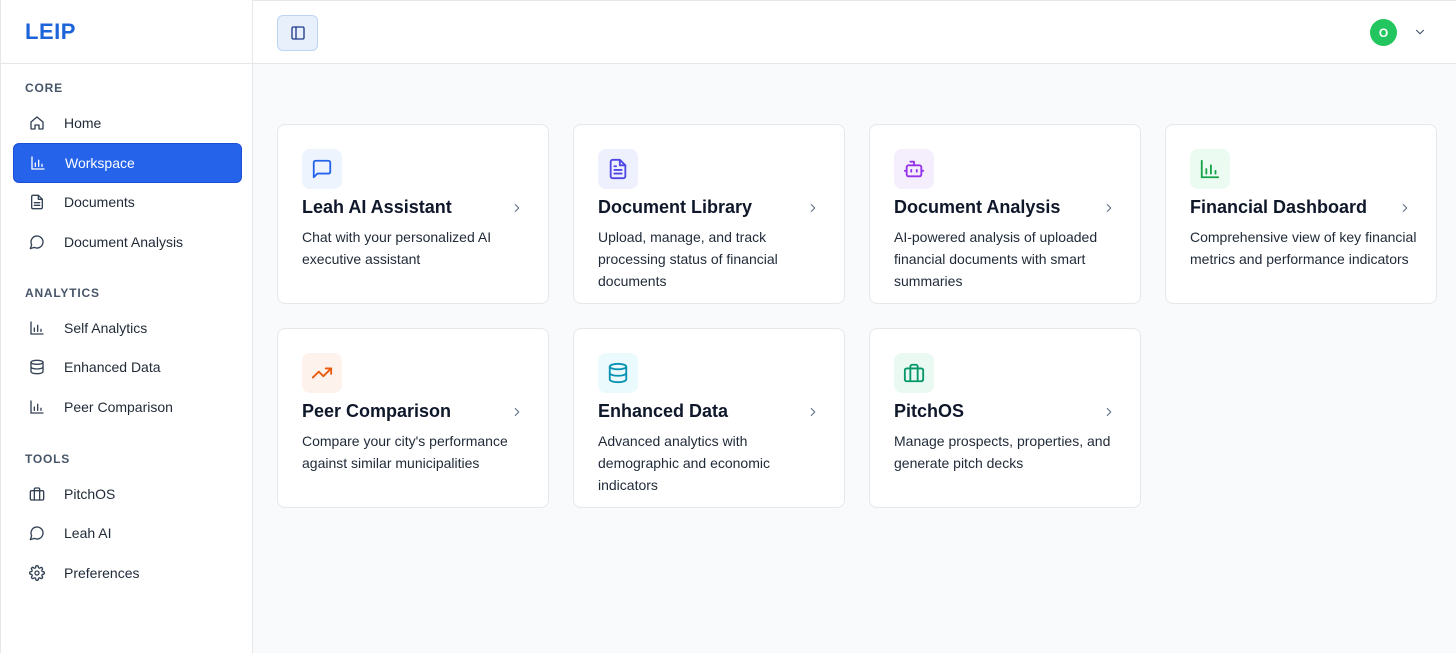 This screenshot has height=653, width=1456. I want to click on sidebar-item-label: Leah AI, so click(88, 533).